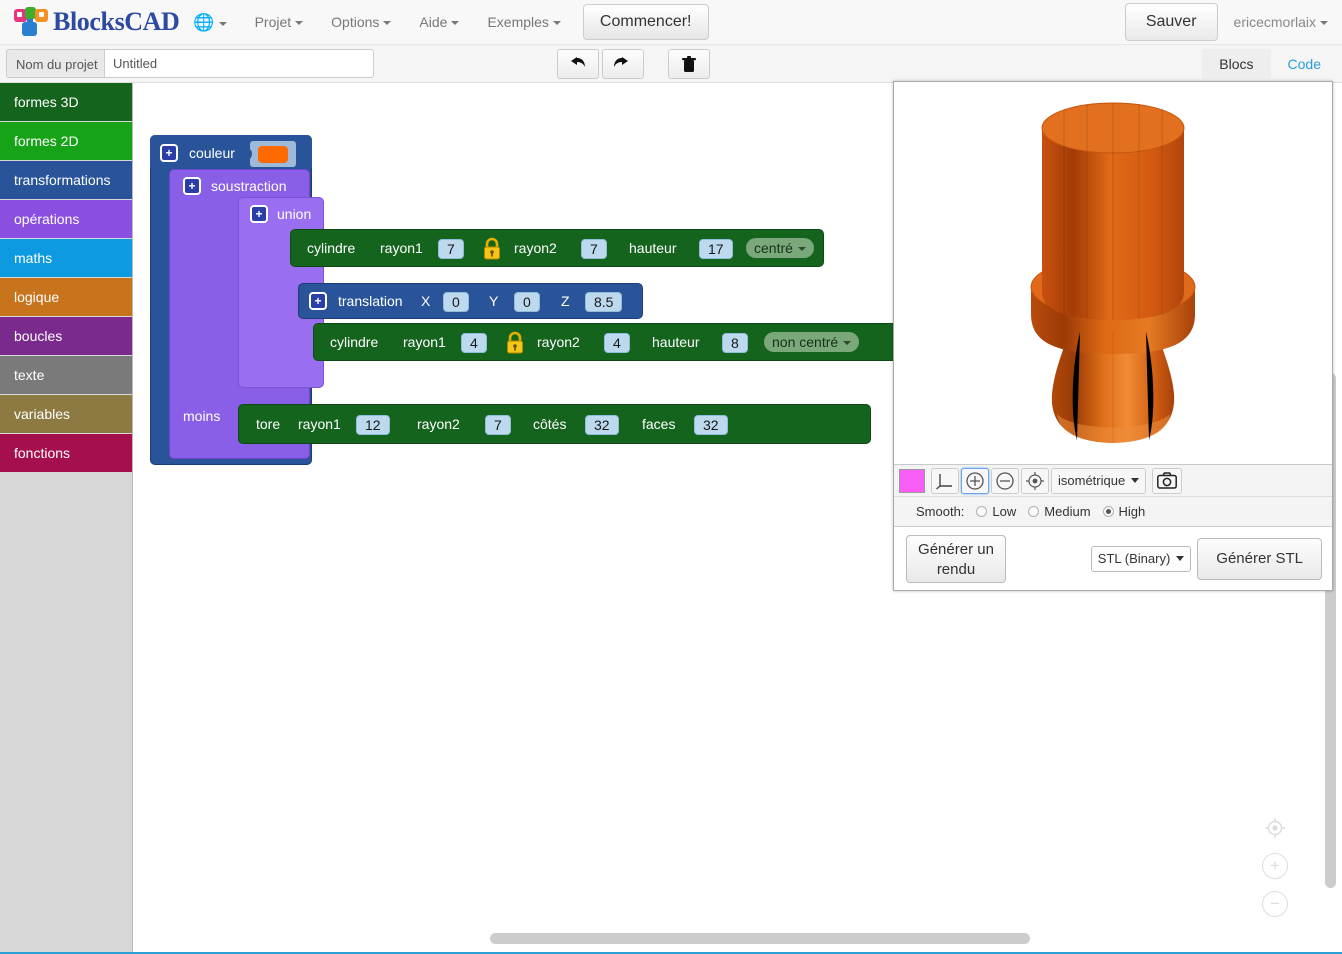  Describe the element at coordinates (1108, 511) in the screenshot. I see `smooth-high-radio` at that location.